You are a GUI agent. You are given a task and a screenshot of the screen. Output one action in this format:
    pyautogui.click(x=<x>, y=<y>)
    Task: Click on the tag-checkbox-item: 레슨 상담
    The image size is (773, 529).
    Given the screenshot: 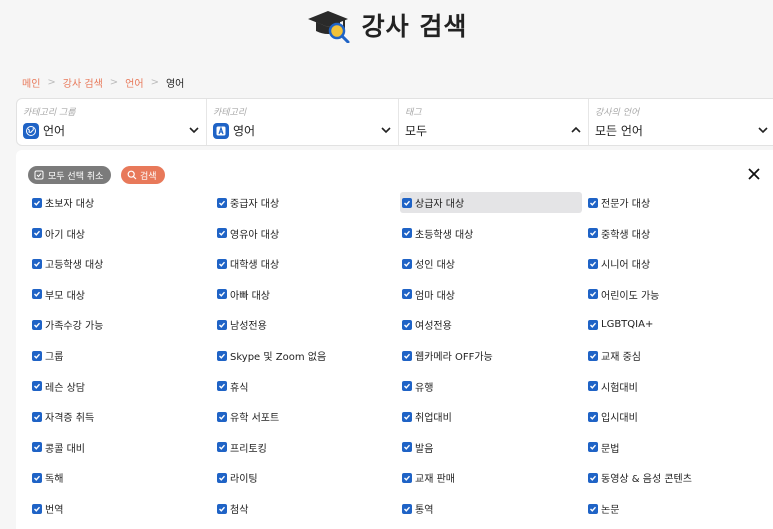 What is the action you would take?
    pyautogui.click(x=123, y=386)
    